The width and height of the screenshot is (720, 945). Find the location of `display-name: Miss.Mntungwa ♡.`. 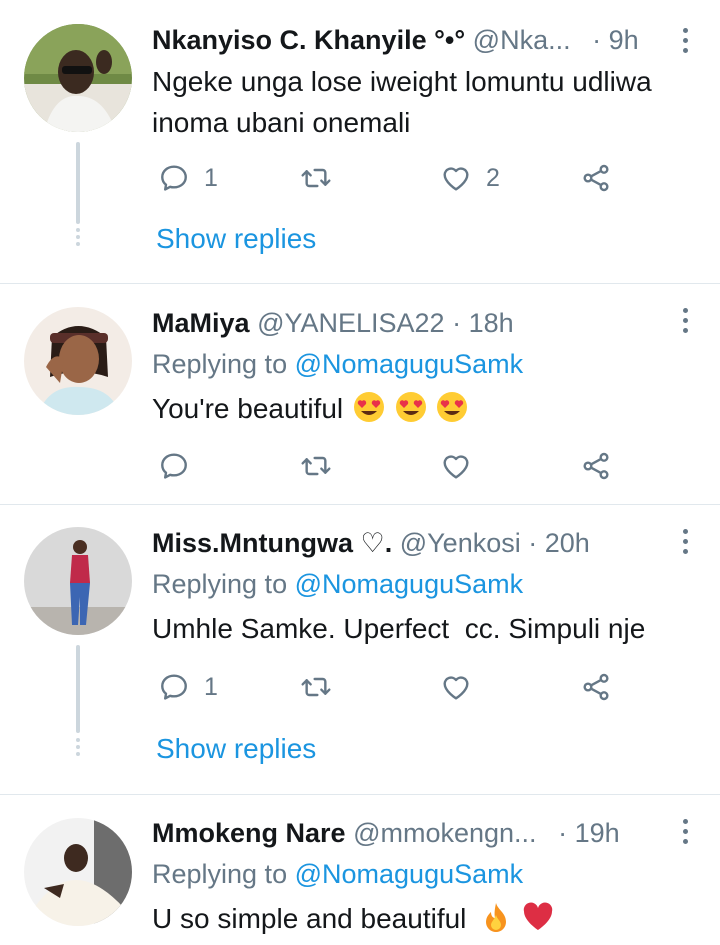

display-name: Miss.Mntungwa ♡. is located at coordinates (272, 543).